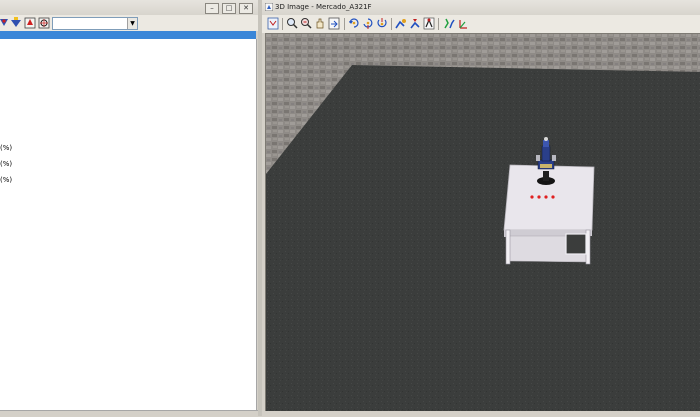 This screenshot has width=700, height=417. What do you see at coordinates (415, 23) in the screenshot?
I see `robot-move-icon` at bounding box center [415, 23].